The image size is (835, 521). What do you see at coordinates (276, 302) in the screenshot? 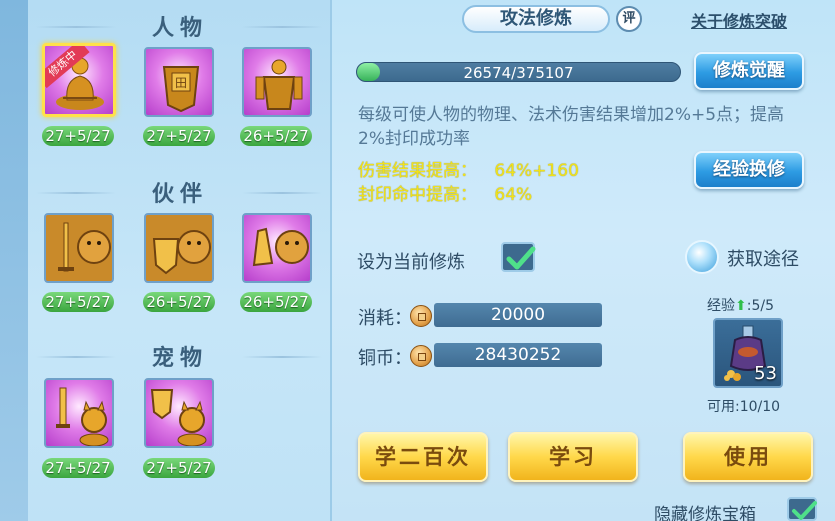
I see `partner-skill-3-level: 26+5/27` at bounding box center [276, 302].